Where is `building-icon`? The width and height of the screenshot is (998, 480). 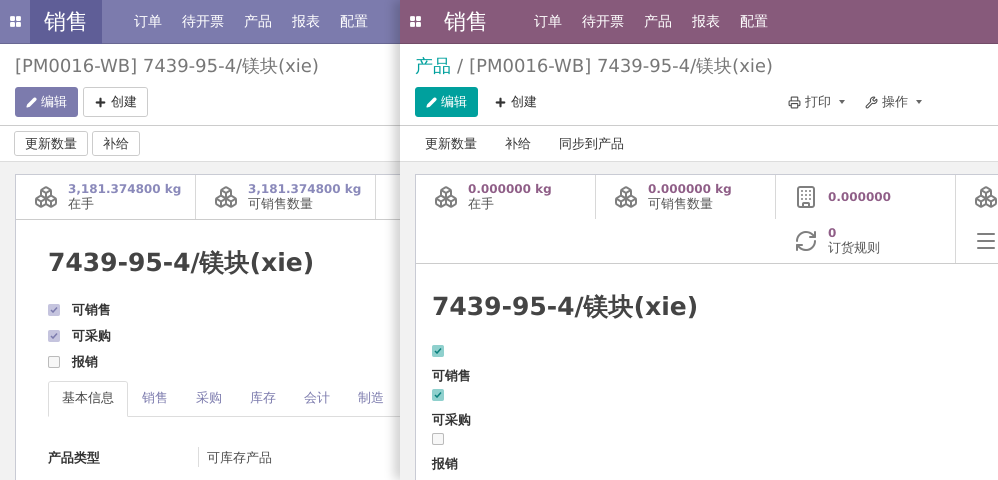 building-icon is located at coordinates (806, 197).